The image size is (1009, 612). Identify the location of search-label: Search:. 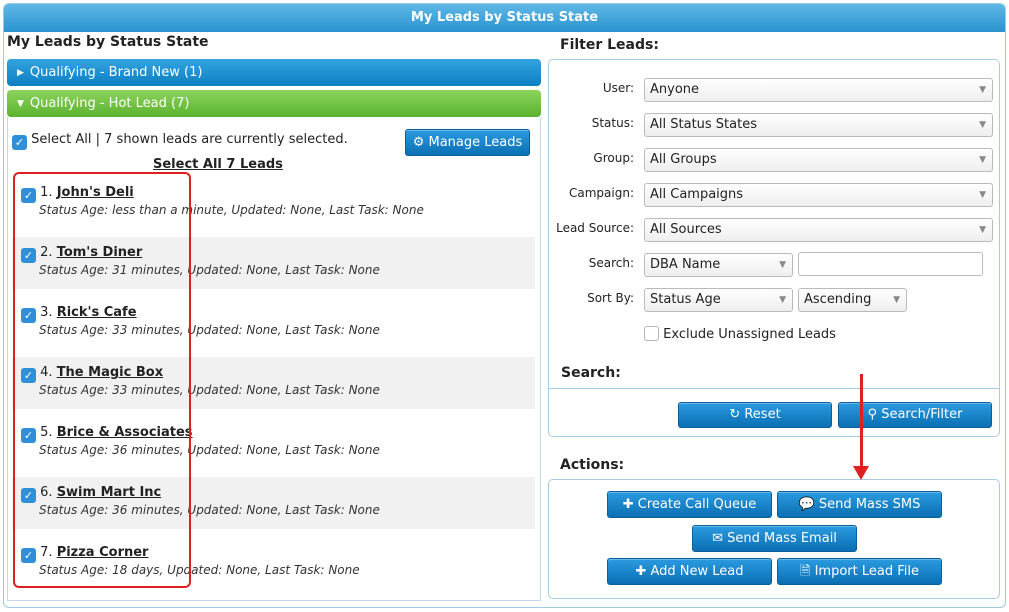
(611, 263).